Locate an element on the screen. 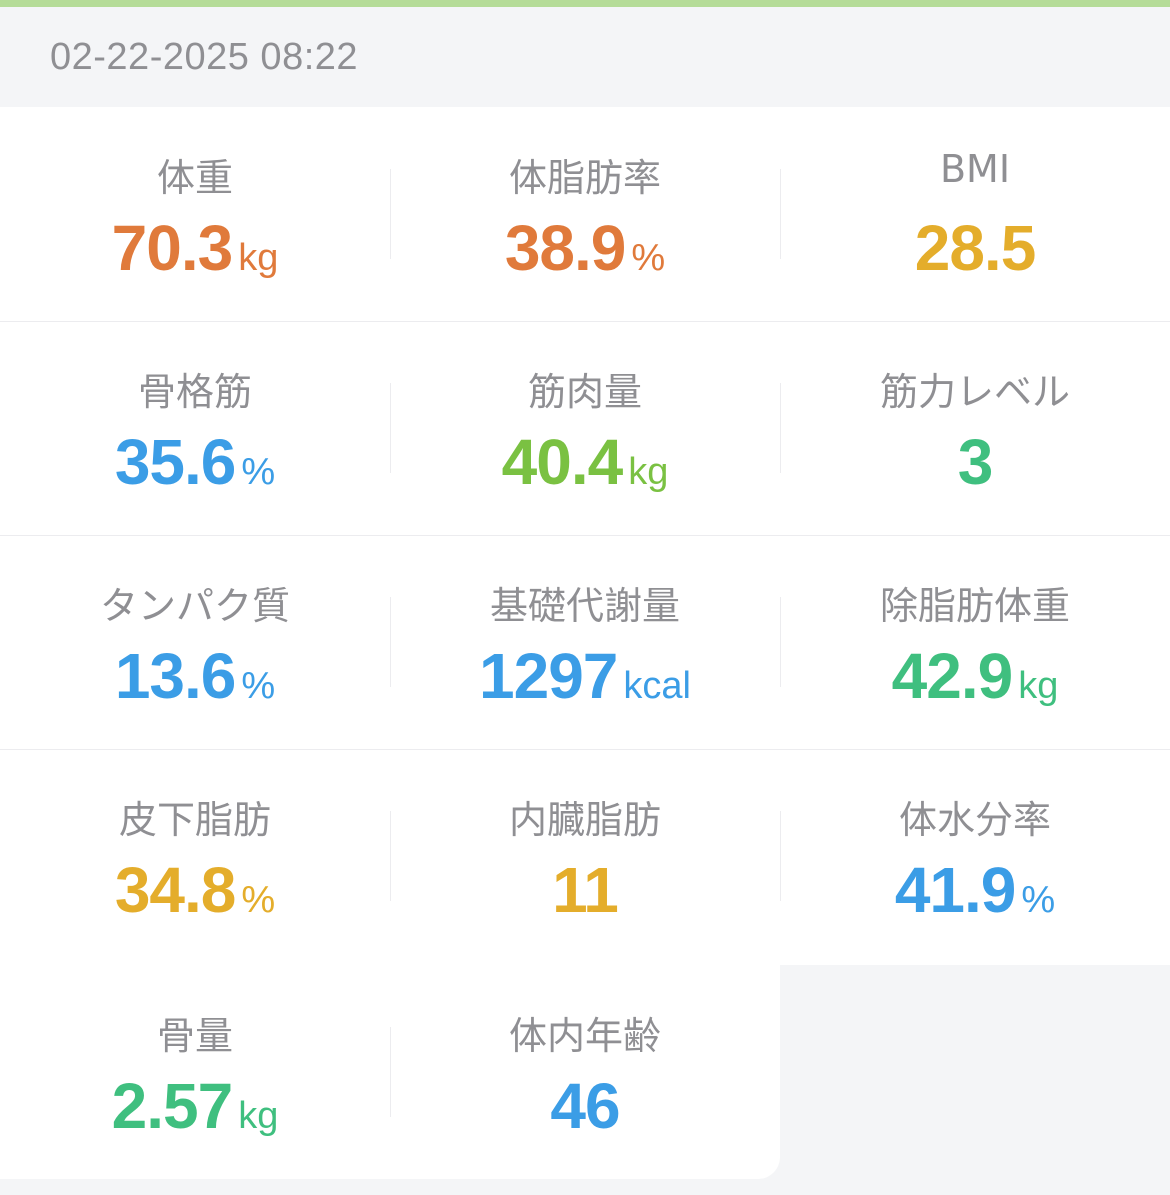 This screenshot has height=1195, width=1170. metric-value-line: 40.4 kg is located at coordinates (585, 462).